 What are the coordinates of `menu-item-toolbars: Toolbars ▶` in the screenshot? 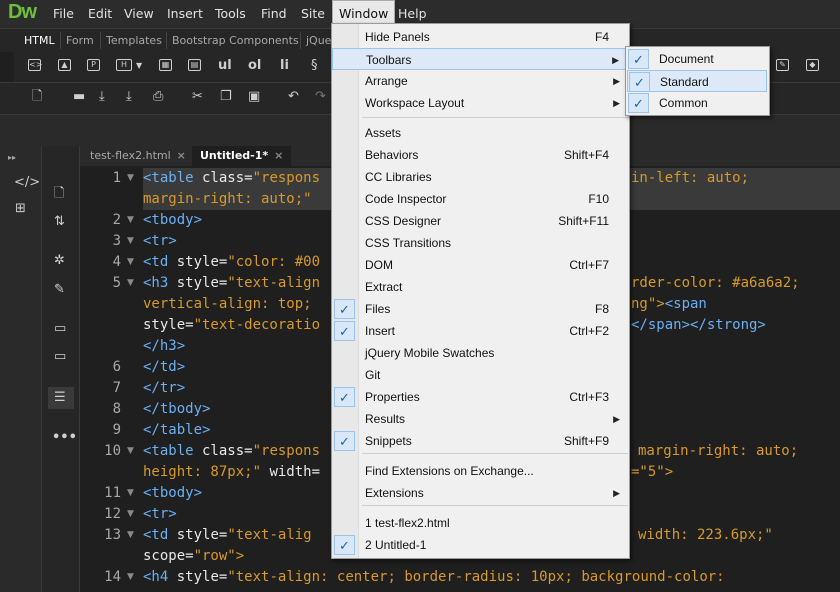 It's located at (480, 59).